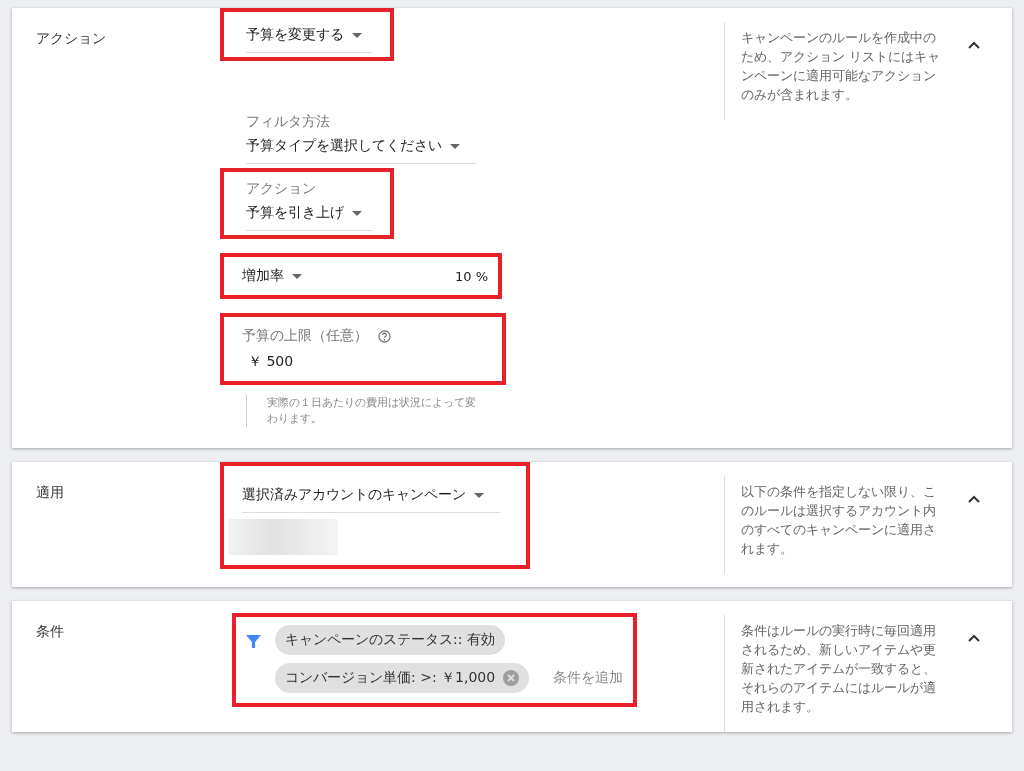 Image resolution: width=1024 pixels, height=771 pixels. What do you see at coordinates (288, 122) in the screenshot?
I see `field-caption: フィルタ方法` at bounding box center [288, 122].